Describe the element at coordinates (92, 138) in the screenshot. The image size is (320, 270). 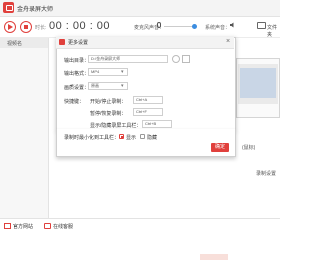
I see `minimize-to-toolbar-label: 录制时最小化到工具栏：` at that location.